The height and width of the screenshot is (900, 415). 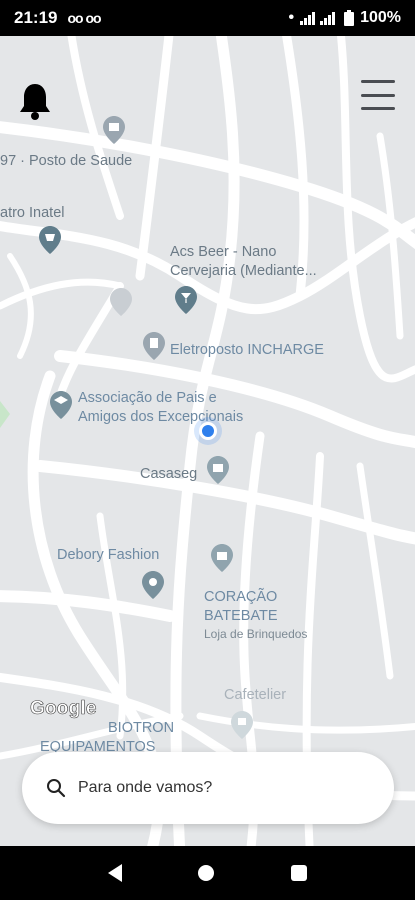 I want to click on poi-label: Cafetelier, so click(x=255, y=695).